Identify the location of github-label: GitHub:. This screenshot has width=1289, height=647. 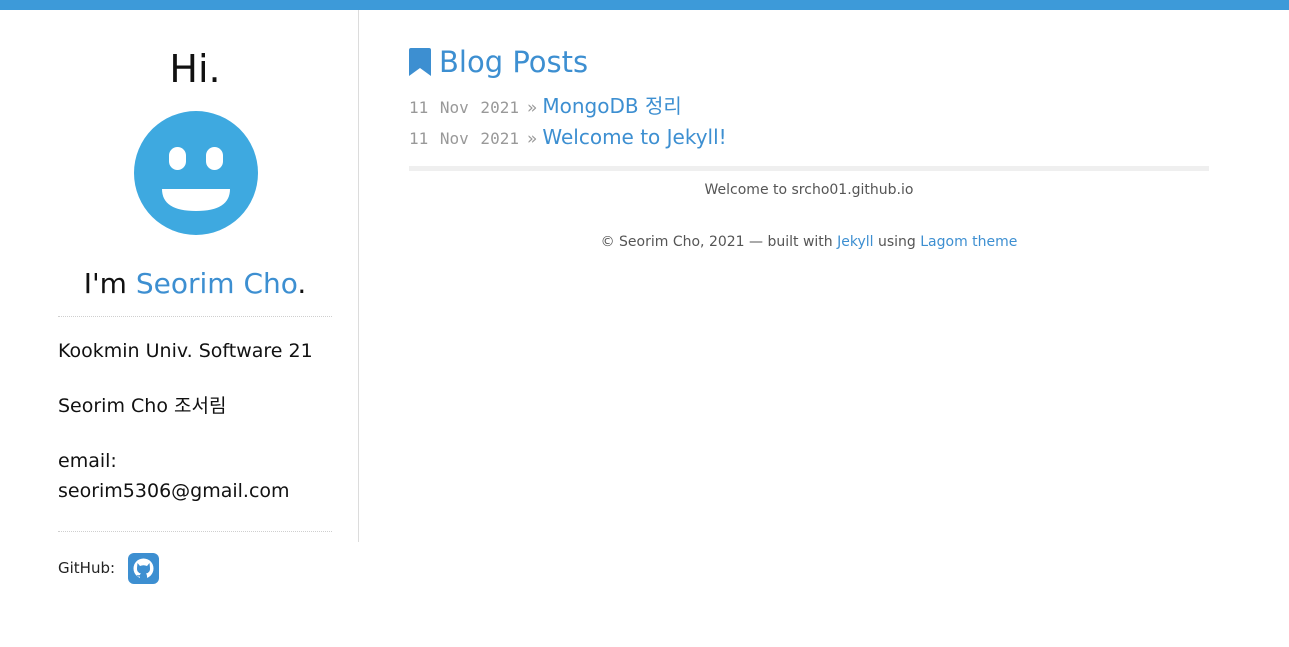
(87, 568).